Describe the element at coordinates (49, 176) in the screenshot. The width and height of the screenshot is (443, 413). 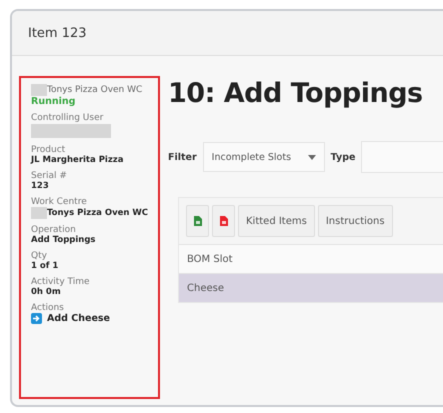
I see `field-label: Serial #` at that location.